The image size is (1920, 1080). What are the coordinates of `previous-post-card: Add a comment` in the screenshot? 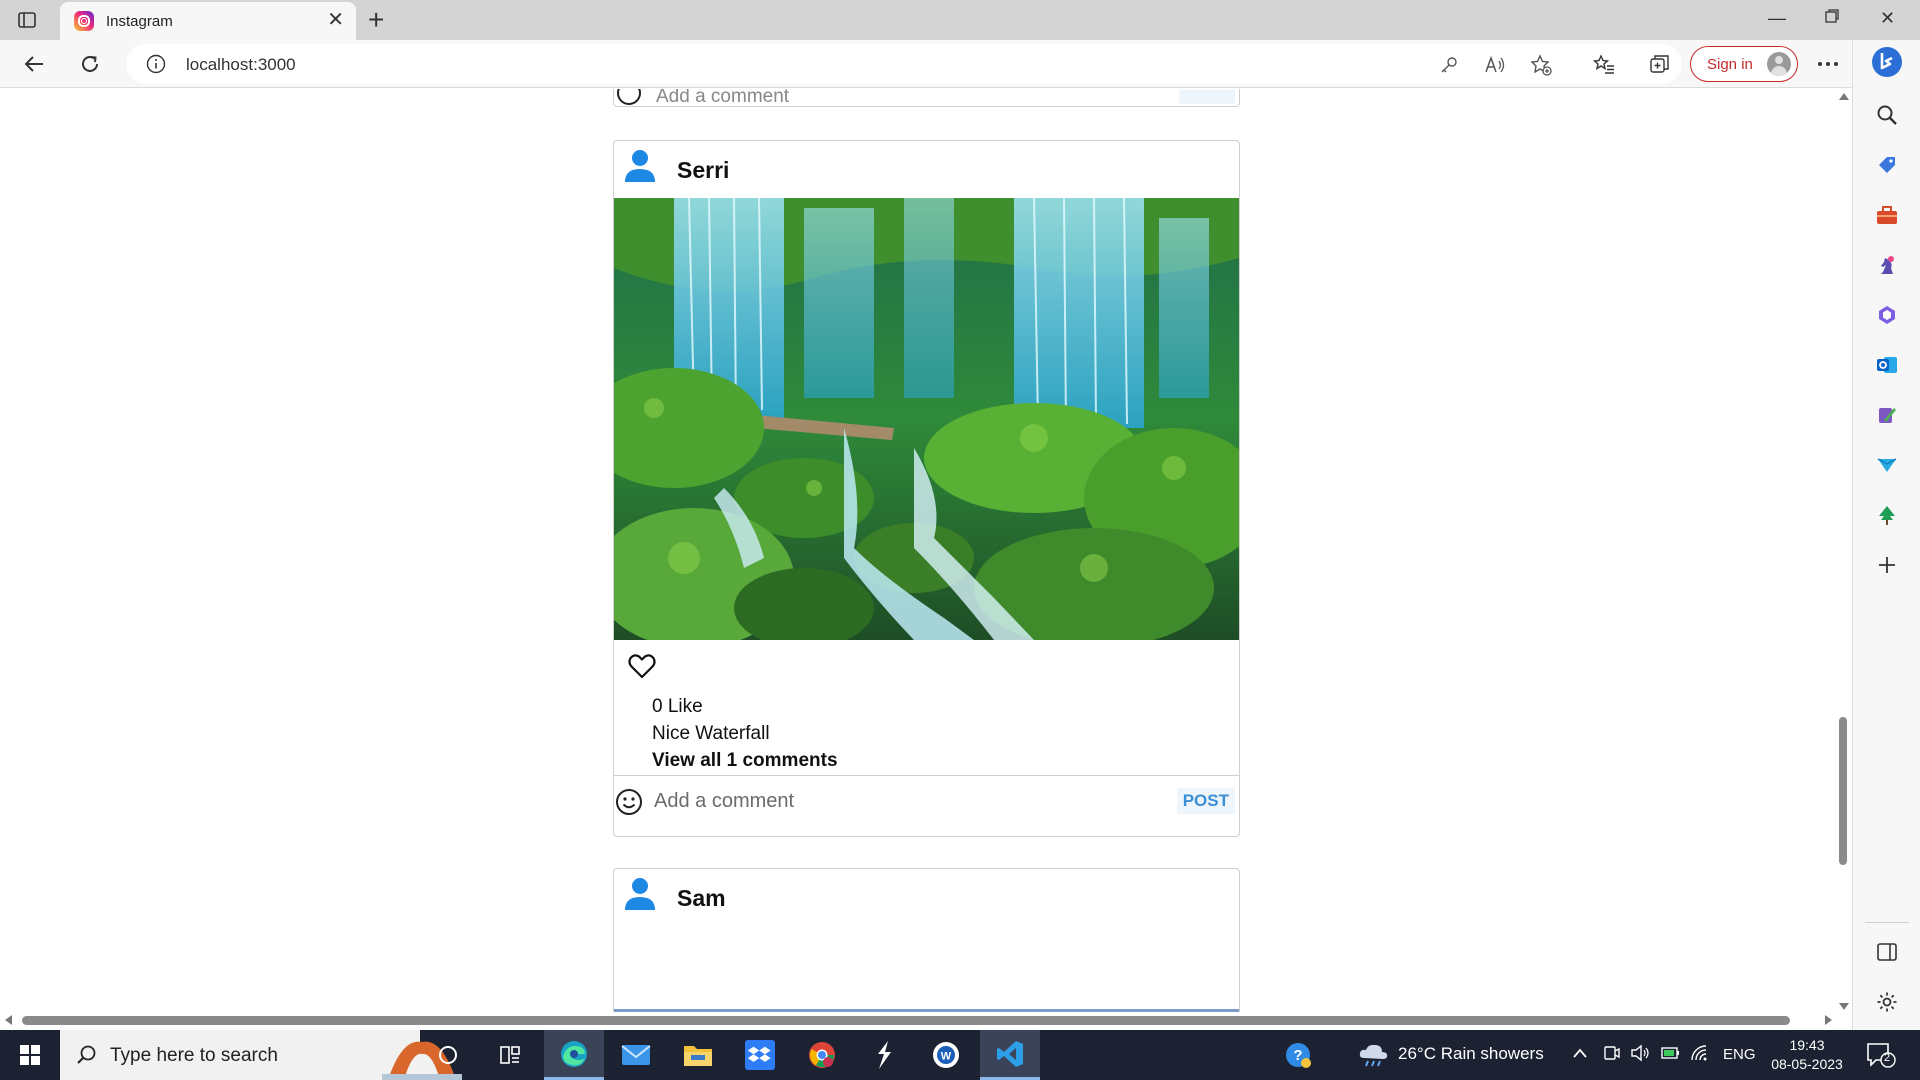 It's located at (926, 98).